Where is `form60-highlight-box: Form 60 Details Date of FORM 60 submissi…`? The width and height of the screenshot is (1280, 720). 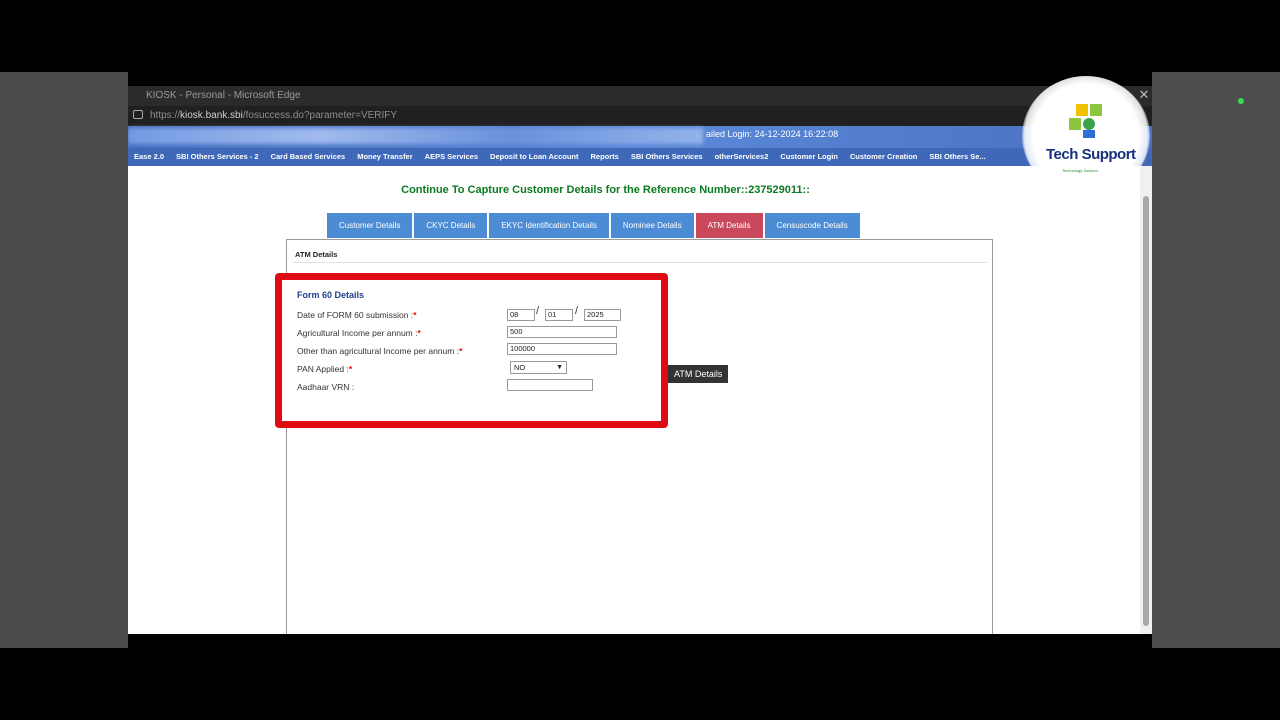 form60-highlight-box: Form 60 Details Date of FORM 60 submissi… is located at coordinates (471, 350).